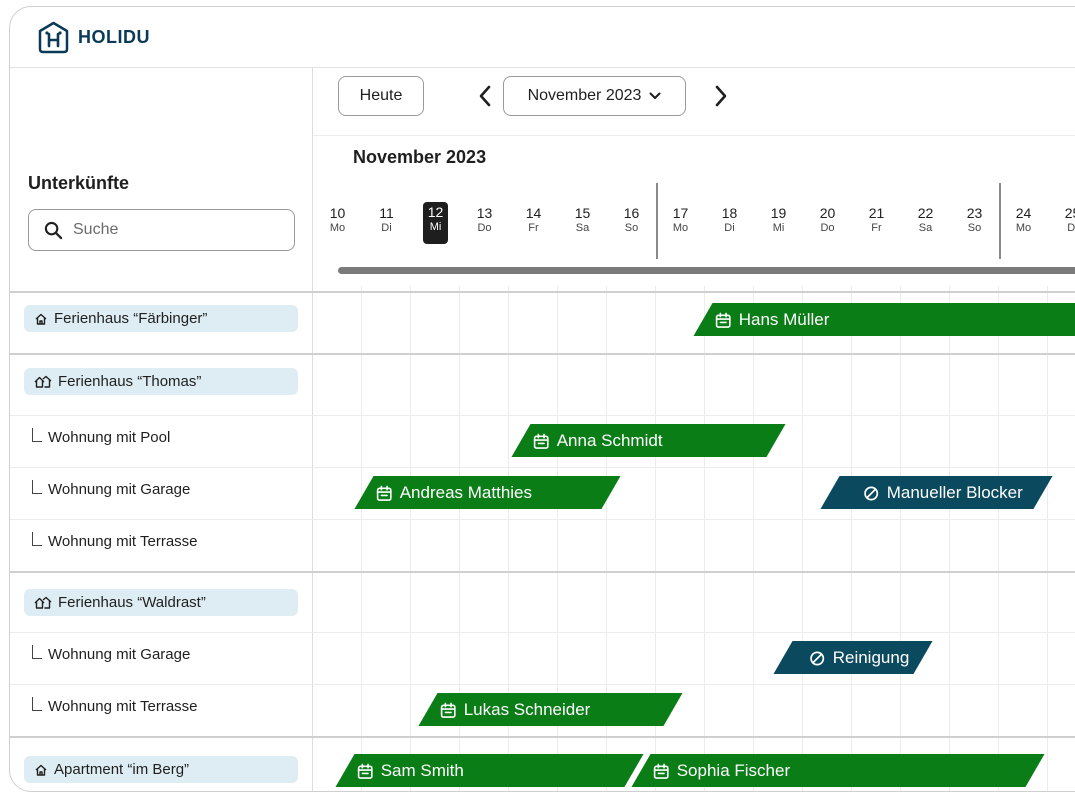  I want to click on day-column-header: 21 Fr, so click(876, 220).